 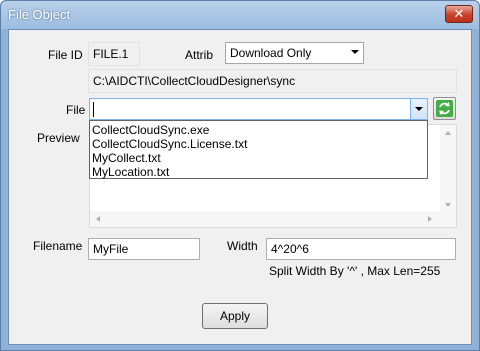 I want to click on close-button: ✕, so click(x=459, y=14).